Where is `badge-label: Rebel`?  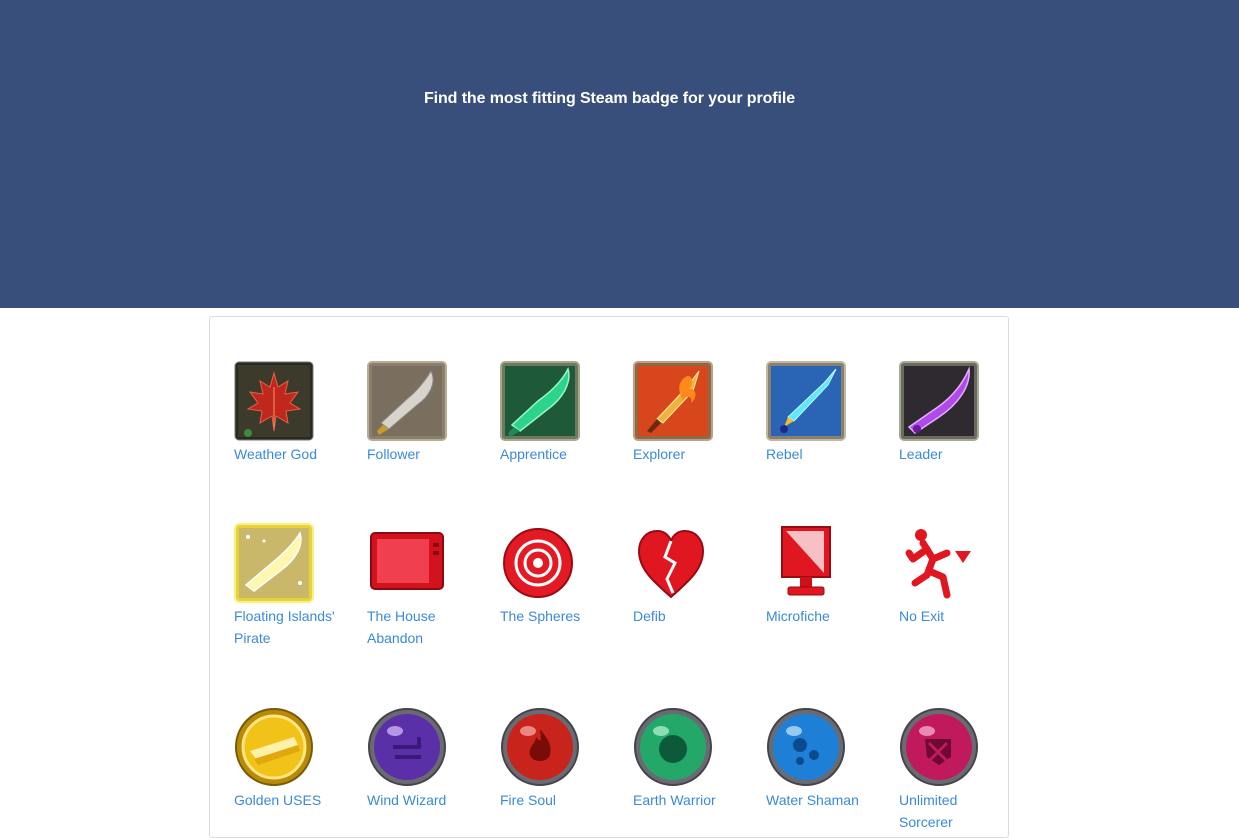
badge-label: Rebel is located at coordinates (821, 454).